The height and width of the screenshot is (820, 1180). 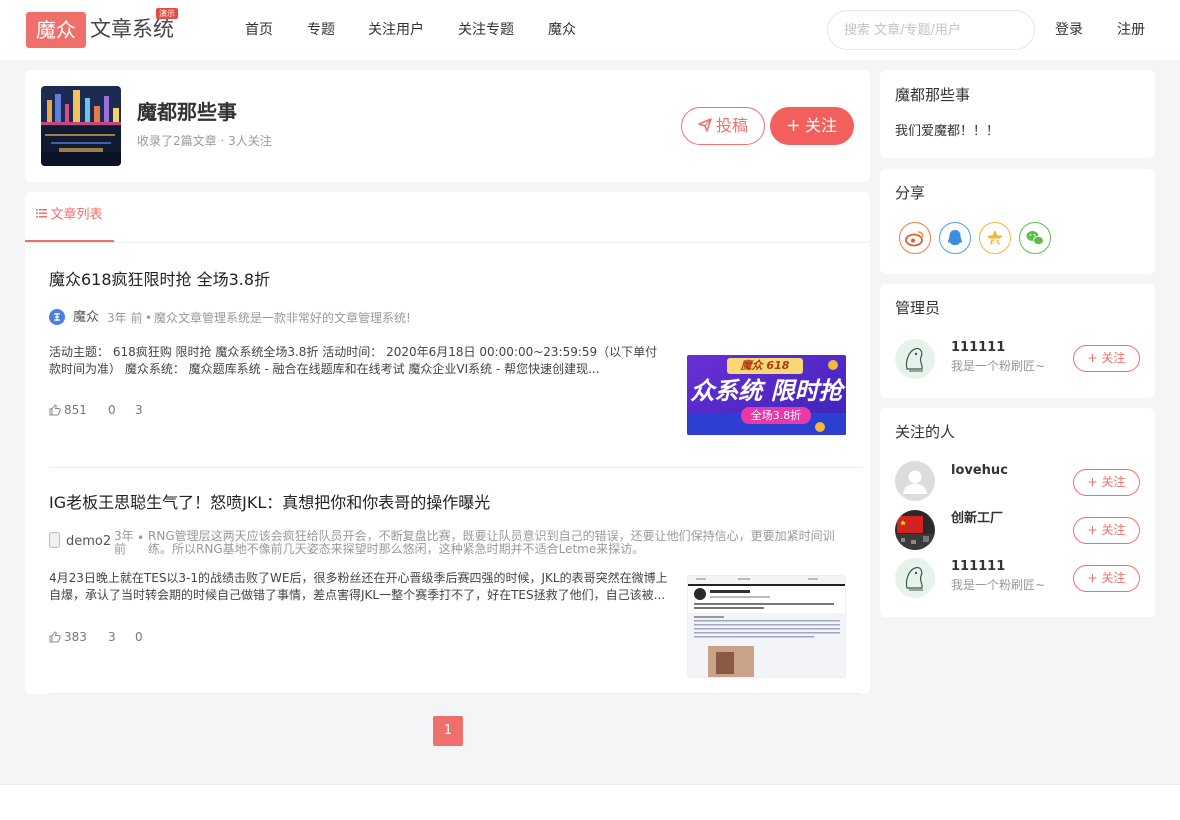 What do you see at coordinates (979, 471) in the screenshot?
I see `follower-name: lovehuc` at bounding box center [979, 471].